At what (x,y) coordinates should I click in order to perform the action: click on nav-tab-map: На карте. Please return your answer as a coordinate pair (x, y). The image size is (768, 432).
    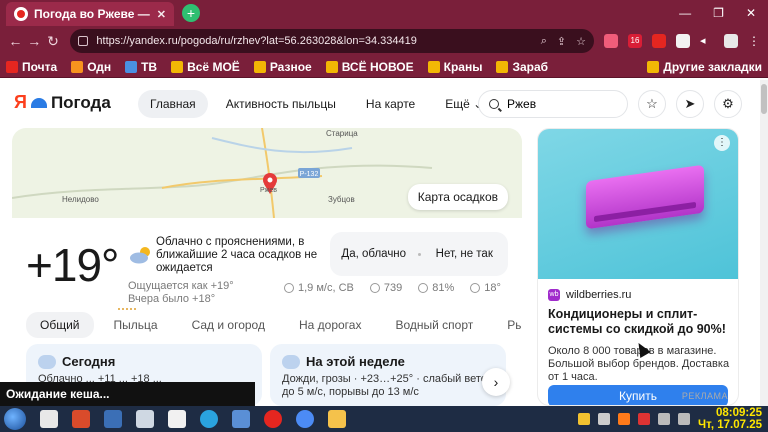
    Looking at the image, I should click on (390, 104).